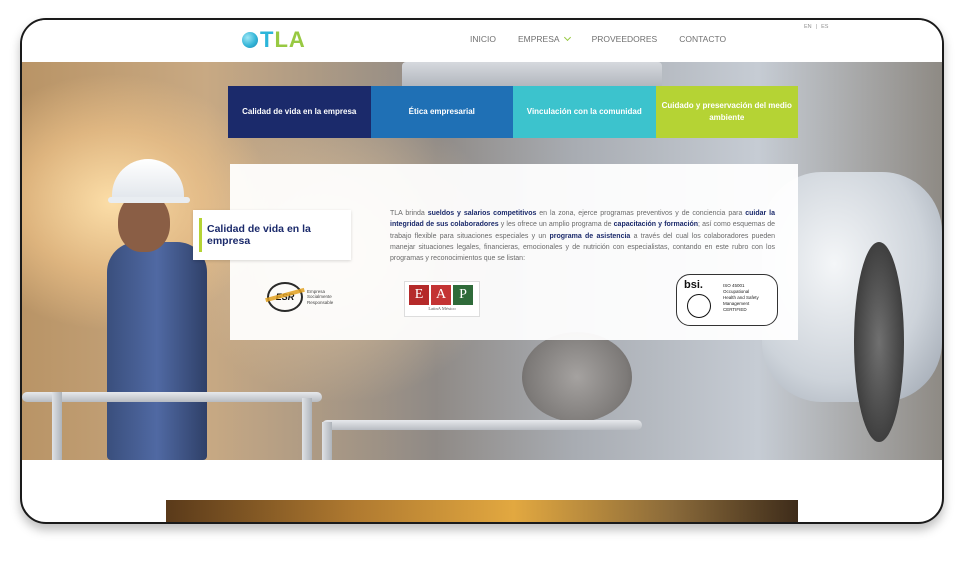 Image resolution: width=960 pixels, height=565 pixels. What do you see at coordinates (482, 511) in the screenshot?
I see `next-section-image` at bounding box center [482, 511].